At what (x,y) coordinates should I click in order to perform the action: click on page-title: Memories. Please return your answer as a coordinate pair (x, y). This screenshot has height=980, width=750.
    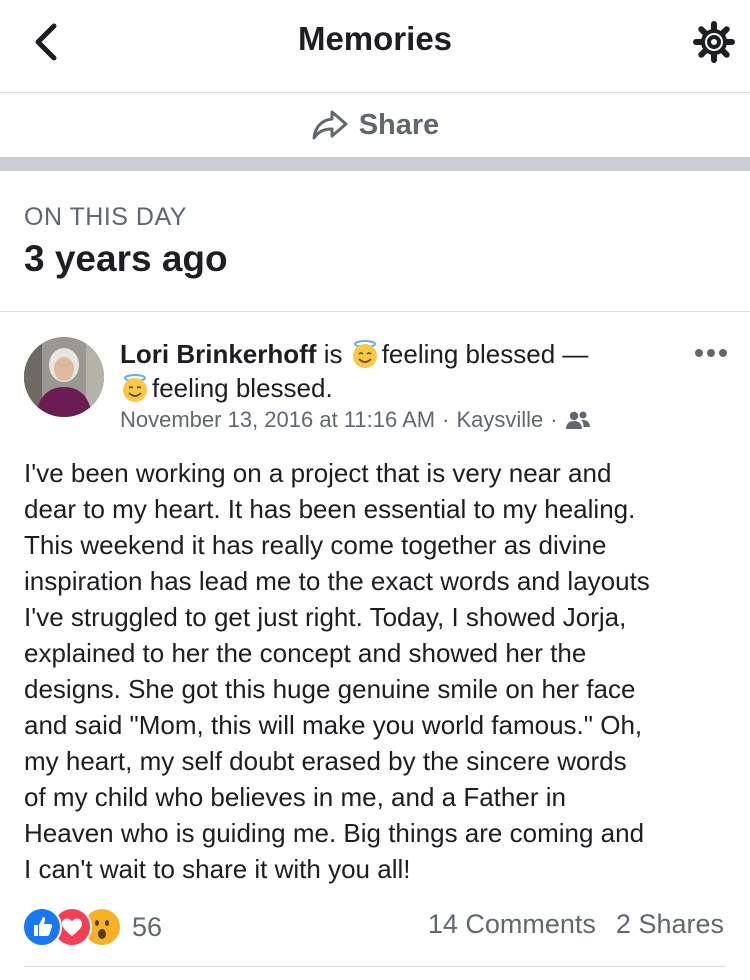
    Looking at the image, I should click on (375, 38).